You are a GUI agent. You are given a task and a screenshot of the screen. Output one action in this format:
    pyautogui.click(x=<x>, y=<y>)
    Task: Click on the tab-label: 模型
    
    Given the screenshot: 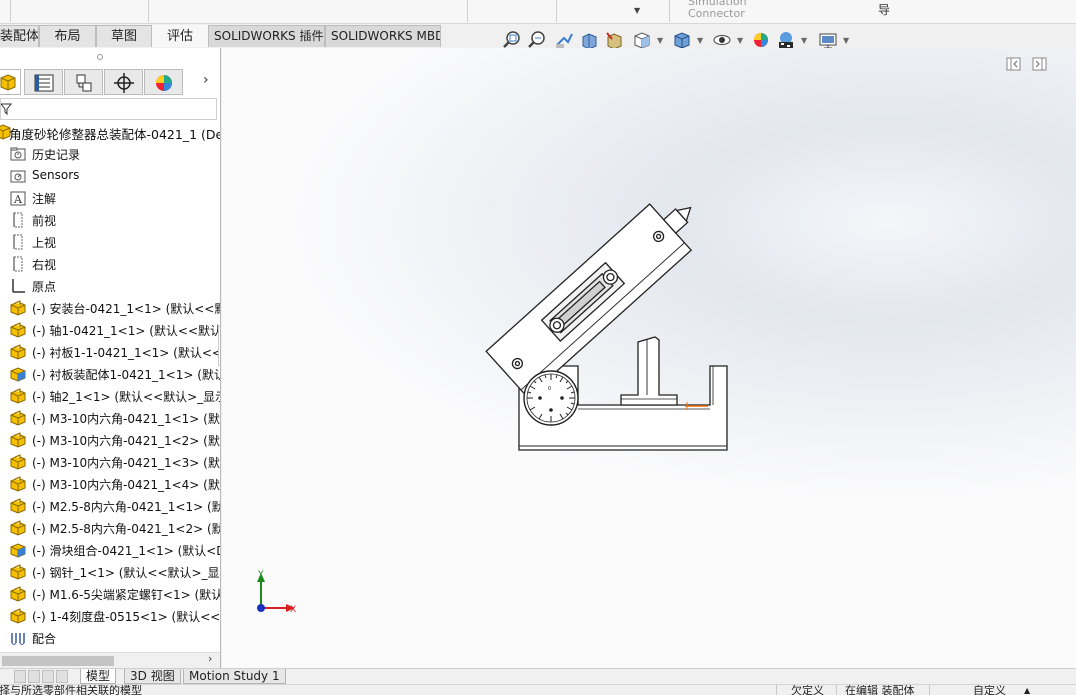 What is the action you would take?
    pyautogui.click(x=98, y=676)
    